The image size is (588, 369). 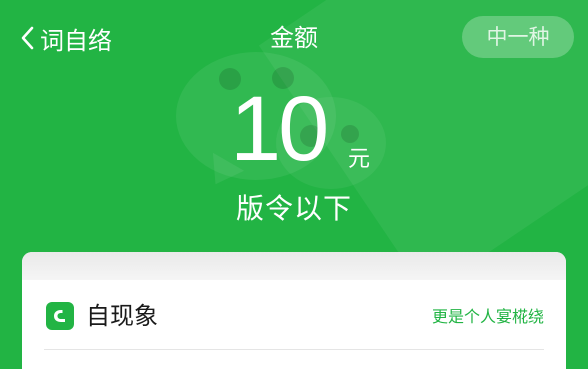 I want to click on card-link: 更是个人宴椛绕, so click(x=488, y=317).